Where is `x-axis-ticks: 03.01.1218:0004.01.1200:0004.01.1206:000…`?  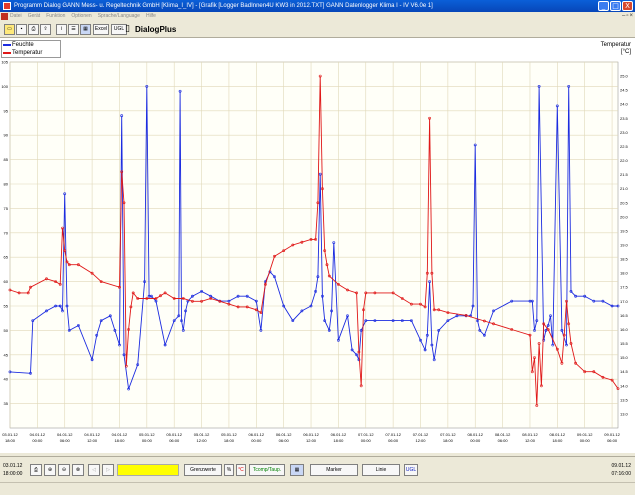
x-axis-ticks: 03.01.1218:0004.01.1200:0004.01.1206:000… is located at coordinates (311, 437).